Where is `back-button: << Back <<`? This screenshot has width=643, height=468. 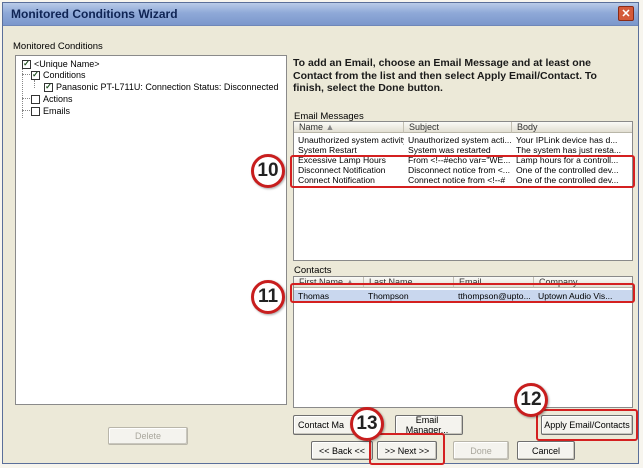
back-button: << Back << is located at coordinates (342, 450).